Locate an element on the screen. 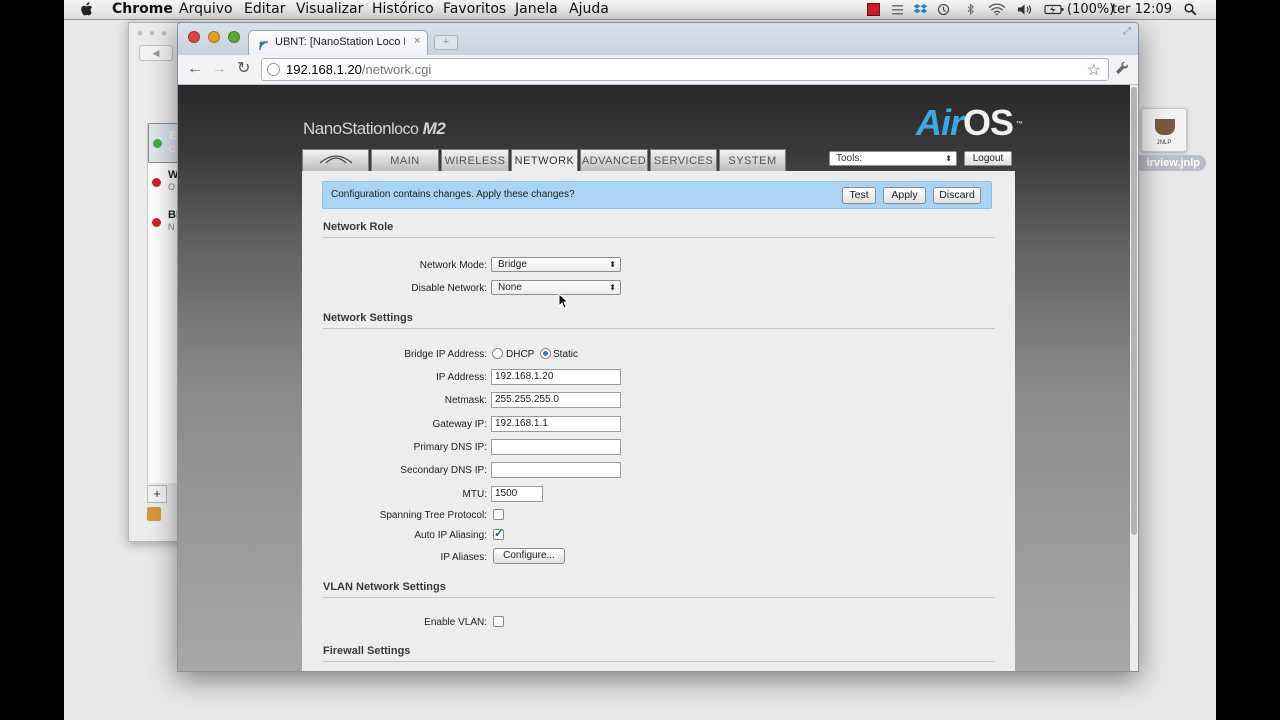 Image resolution: width=1280 pixels, height=720 pixels. jnlp-file-icon: JNLP is located at coordinates (1164, 130).